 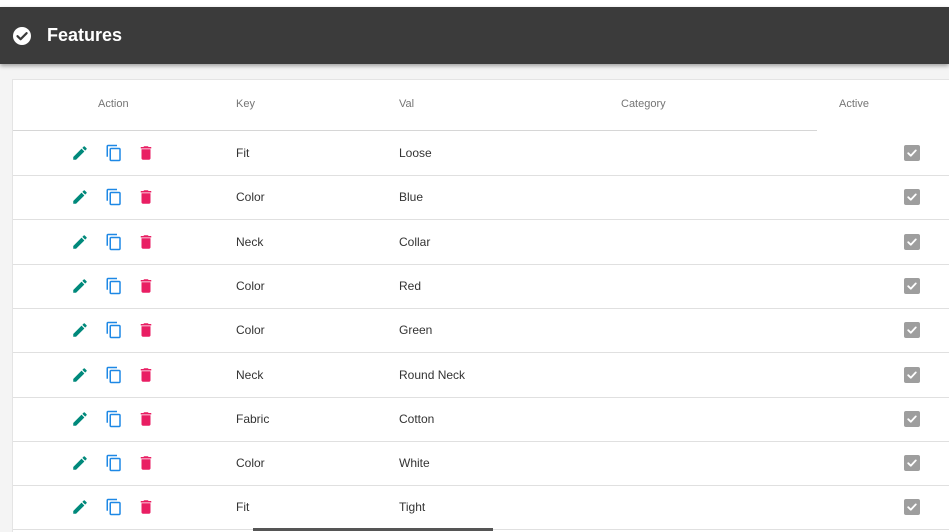 I want to click on table-row: Color White, so click(x=481, y=464).